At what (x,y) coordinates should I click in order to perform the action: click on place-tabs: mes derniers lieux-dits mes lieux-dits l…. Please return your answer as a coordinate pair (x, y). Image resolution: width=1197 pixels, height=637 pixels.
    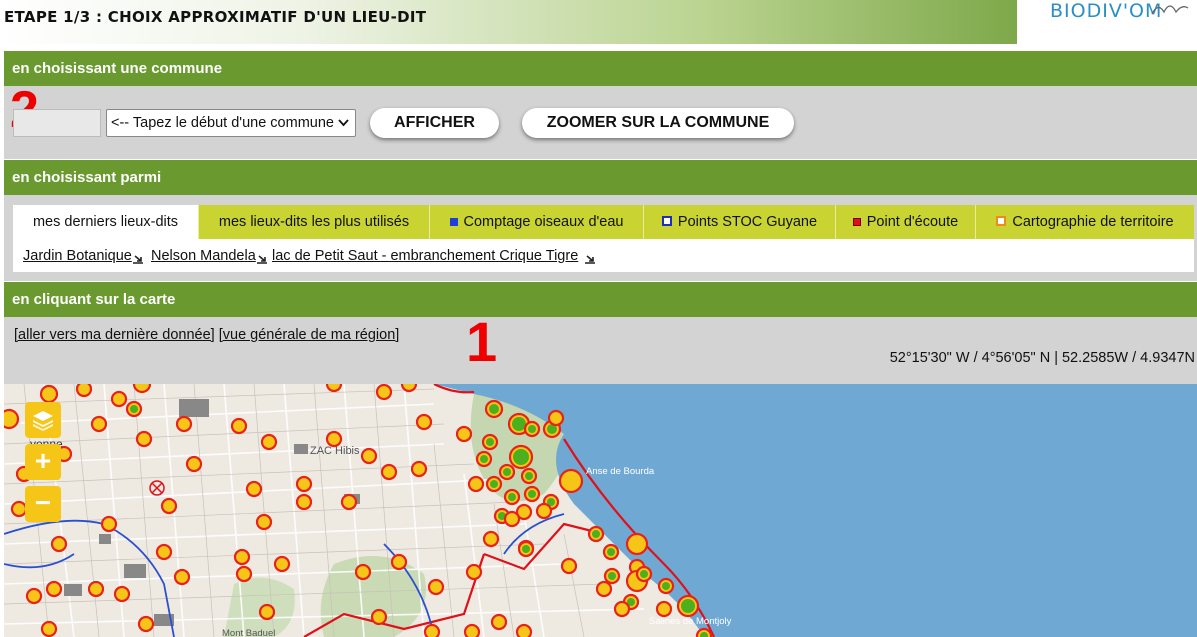
    Looking at the image, I should click on (603, 222).